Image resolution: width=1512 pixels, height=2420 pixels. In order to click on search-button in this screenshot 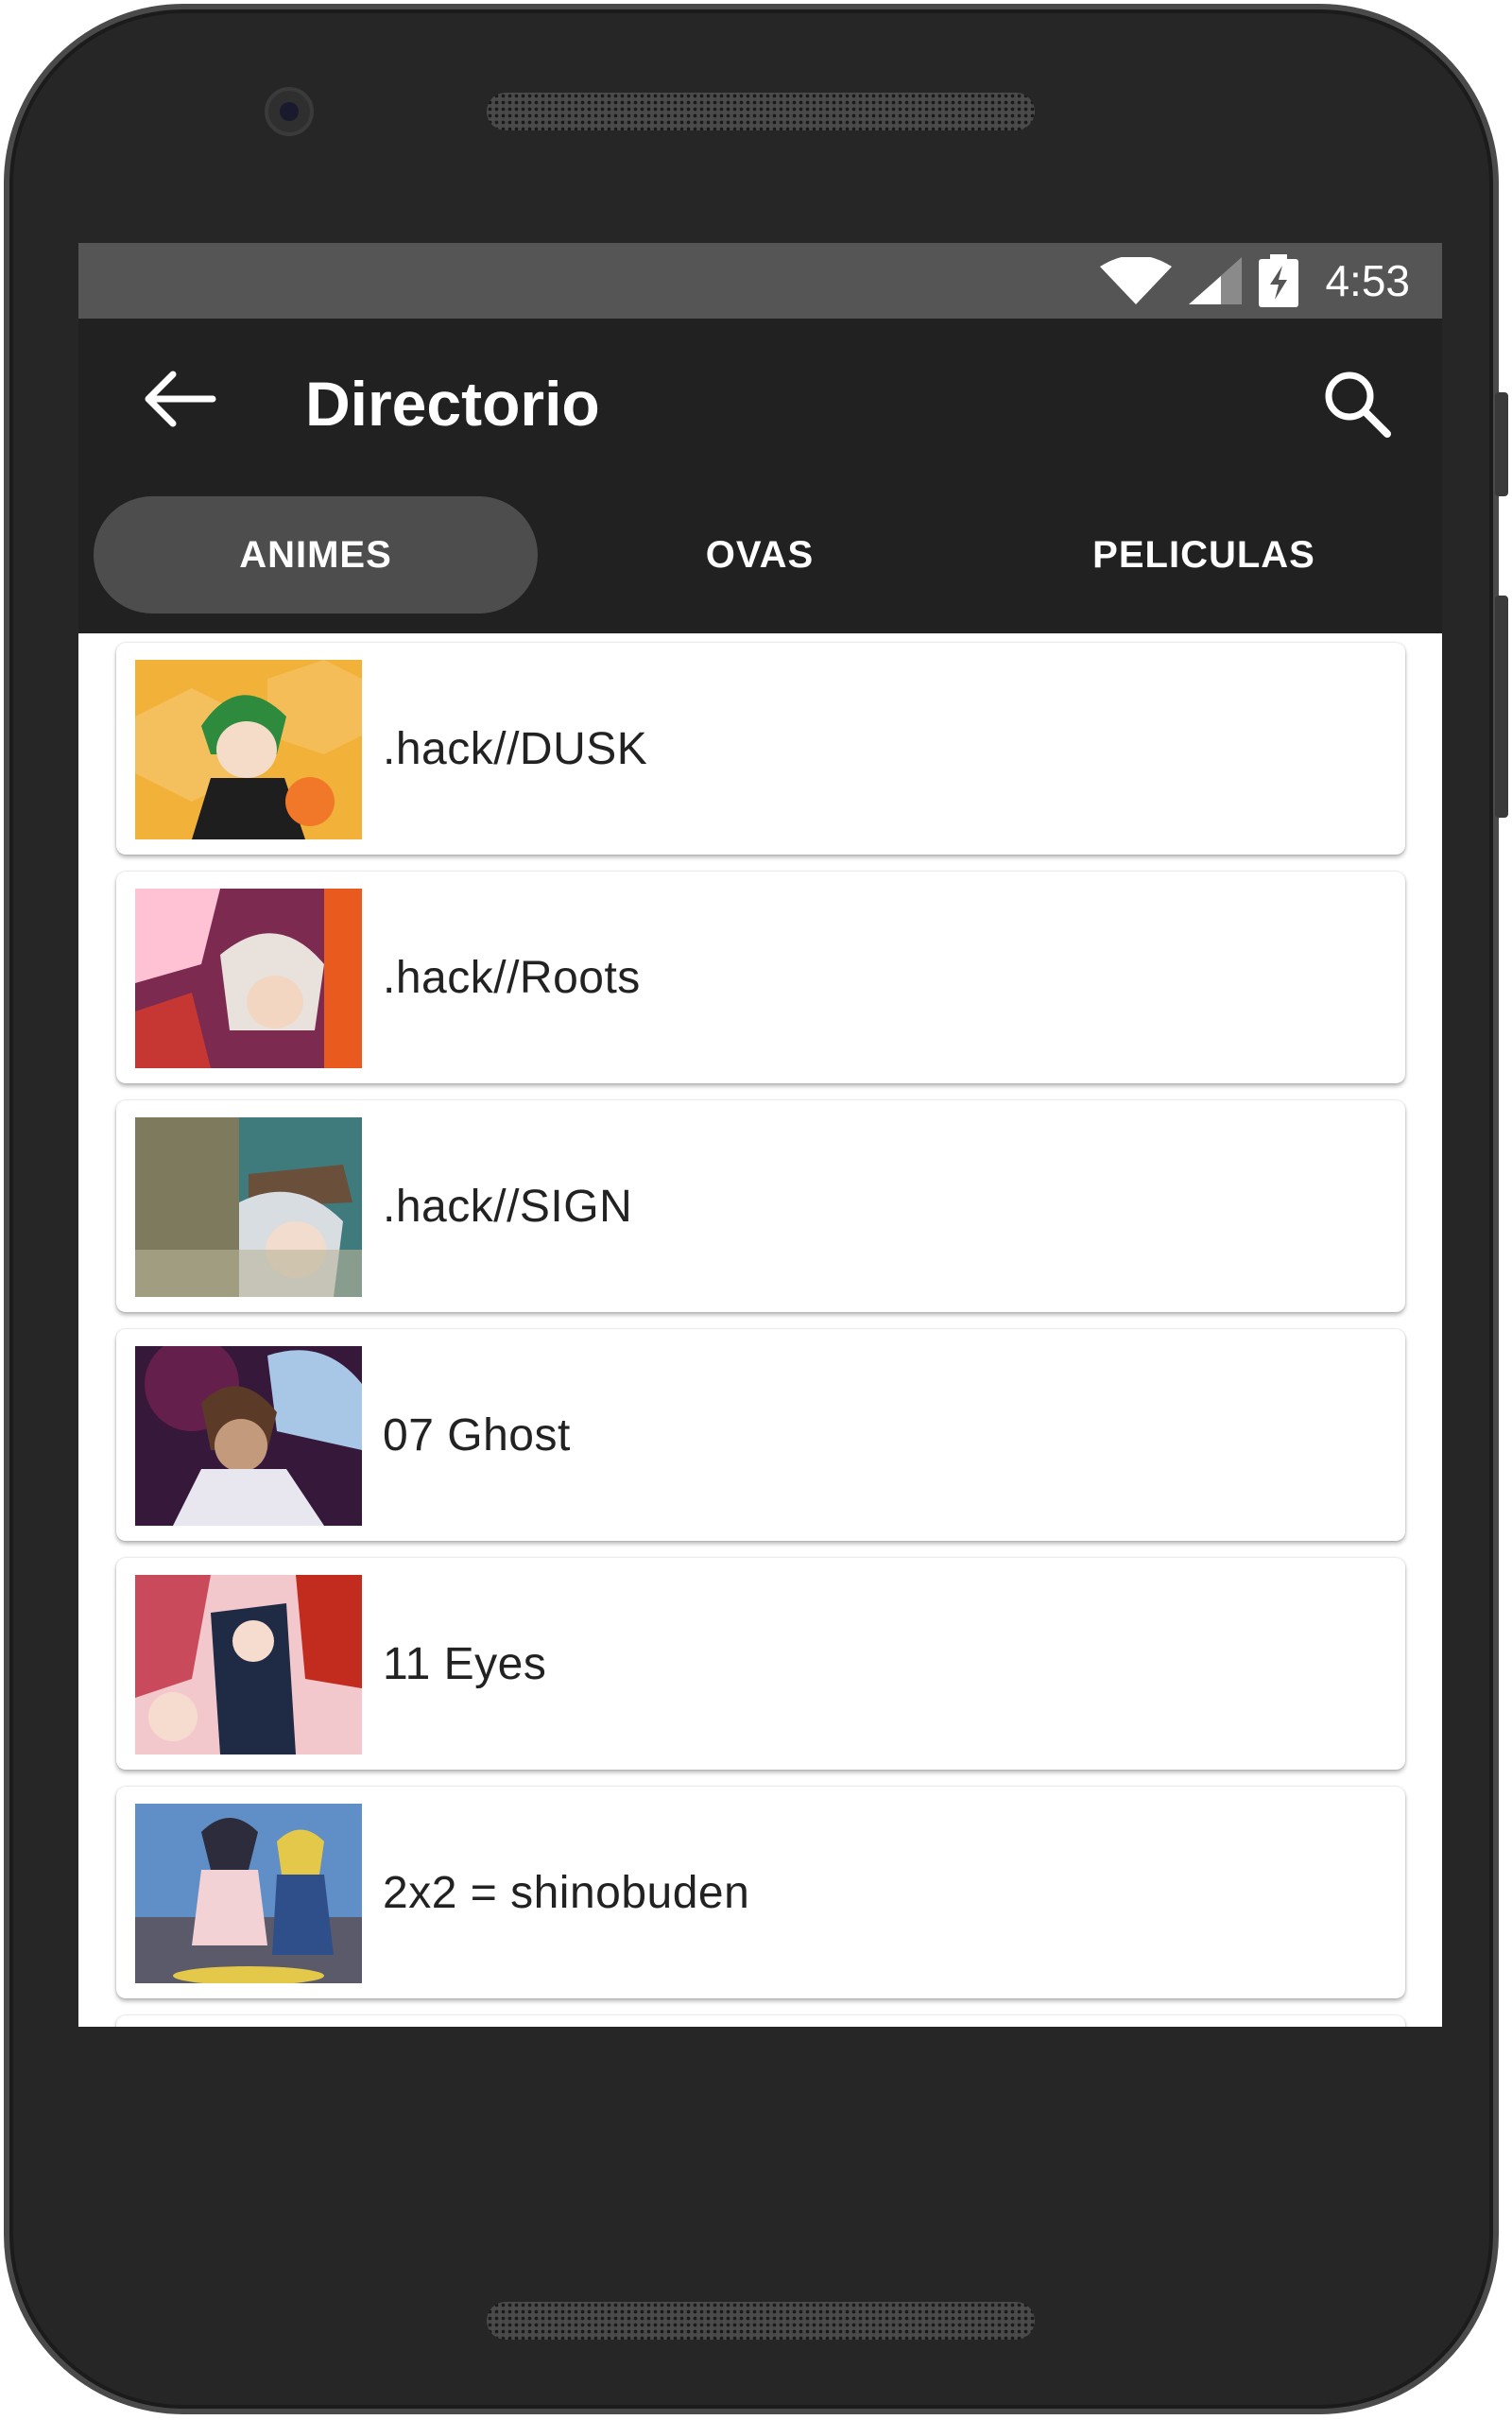, I will do `click(1357, 403)`.